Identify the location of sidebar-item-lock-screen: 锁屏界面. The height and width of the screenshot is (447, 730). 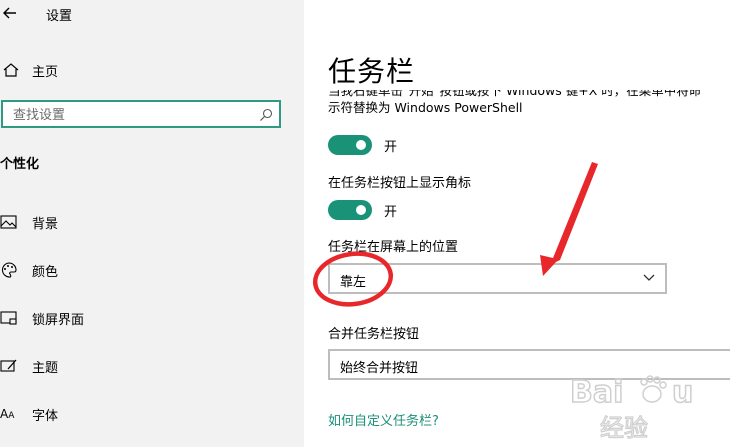
(42, 318).